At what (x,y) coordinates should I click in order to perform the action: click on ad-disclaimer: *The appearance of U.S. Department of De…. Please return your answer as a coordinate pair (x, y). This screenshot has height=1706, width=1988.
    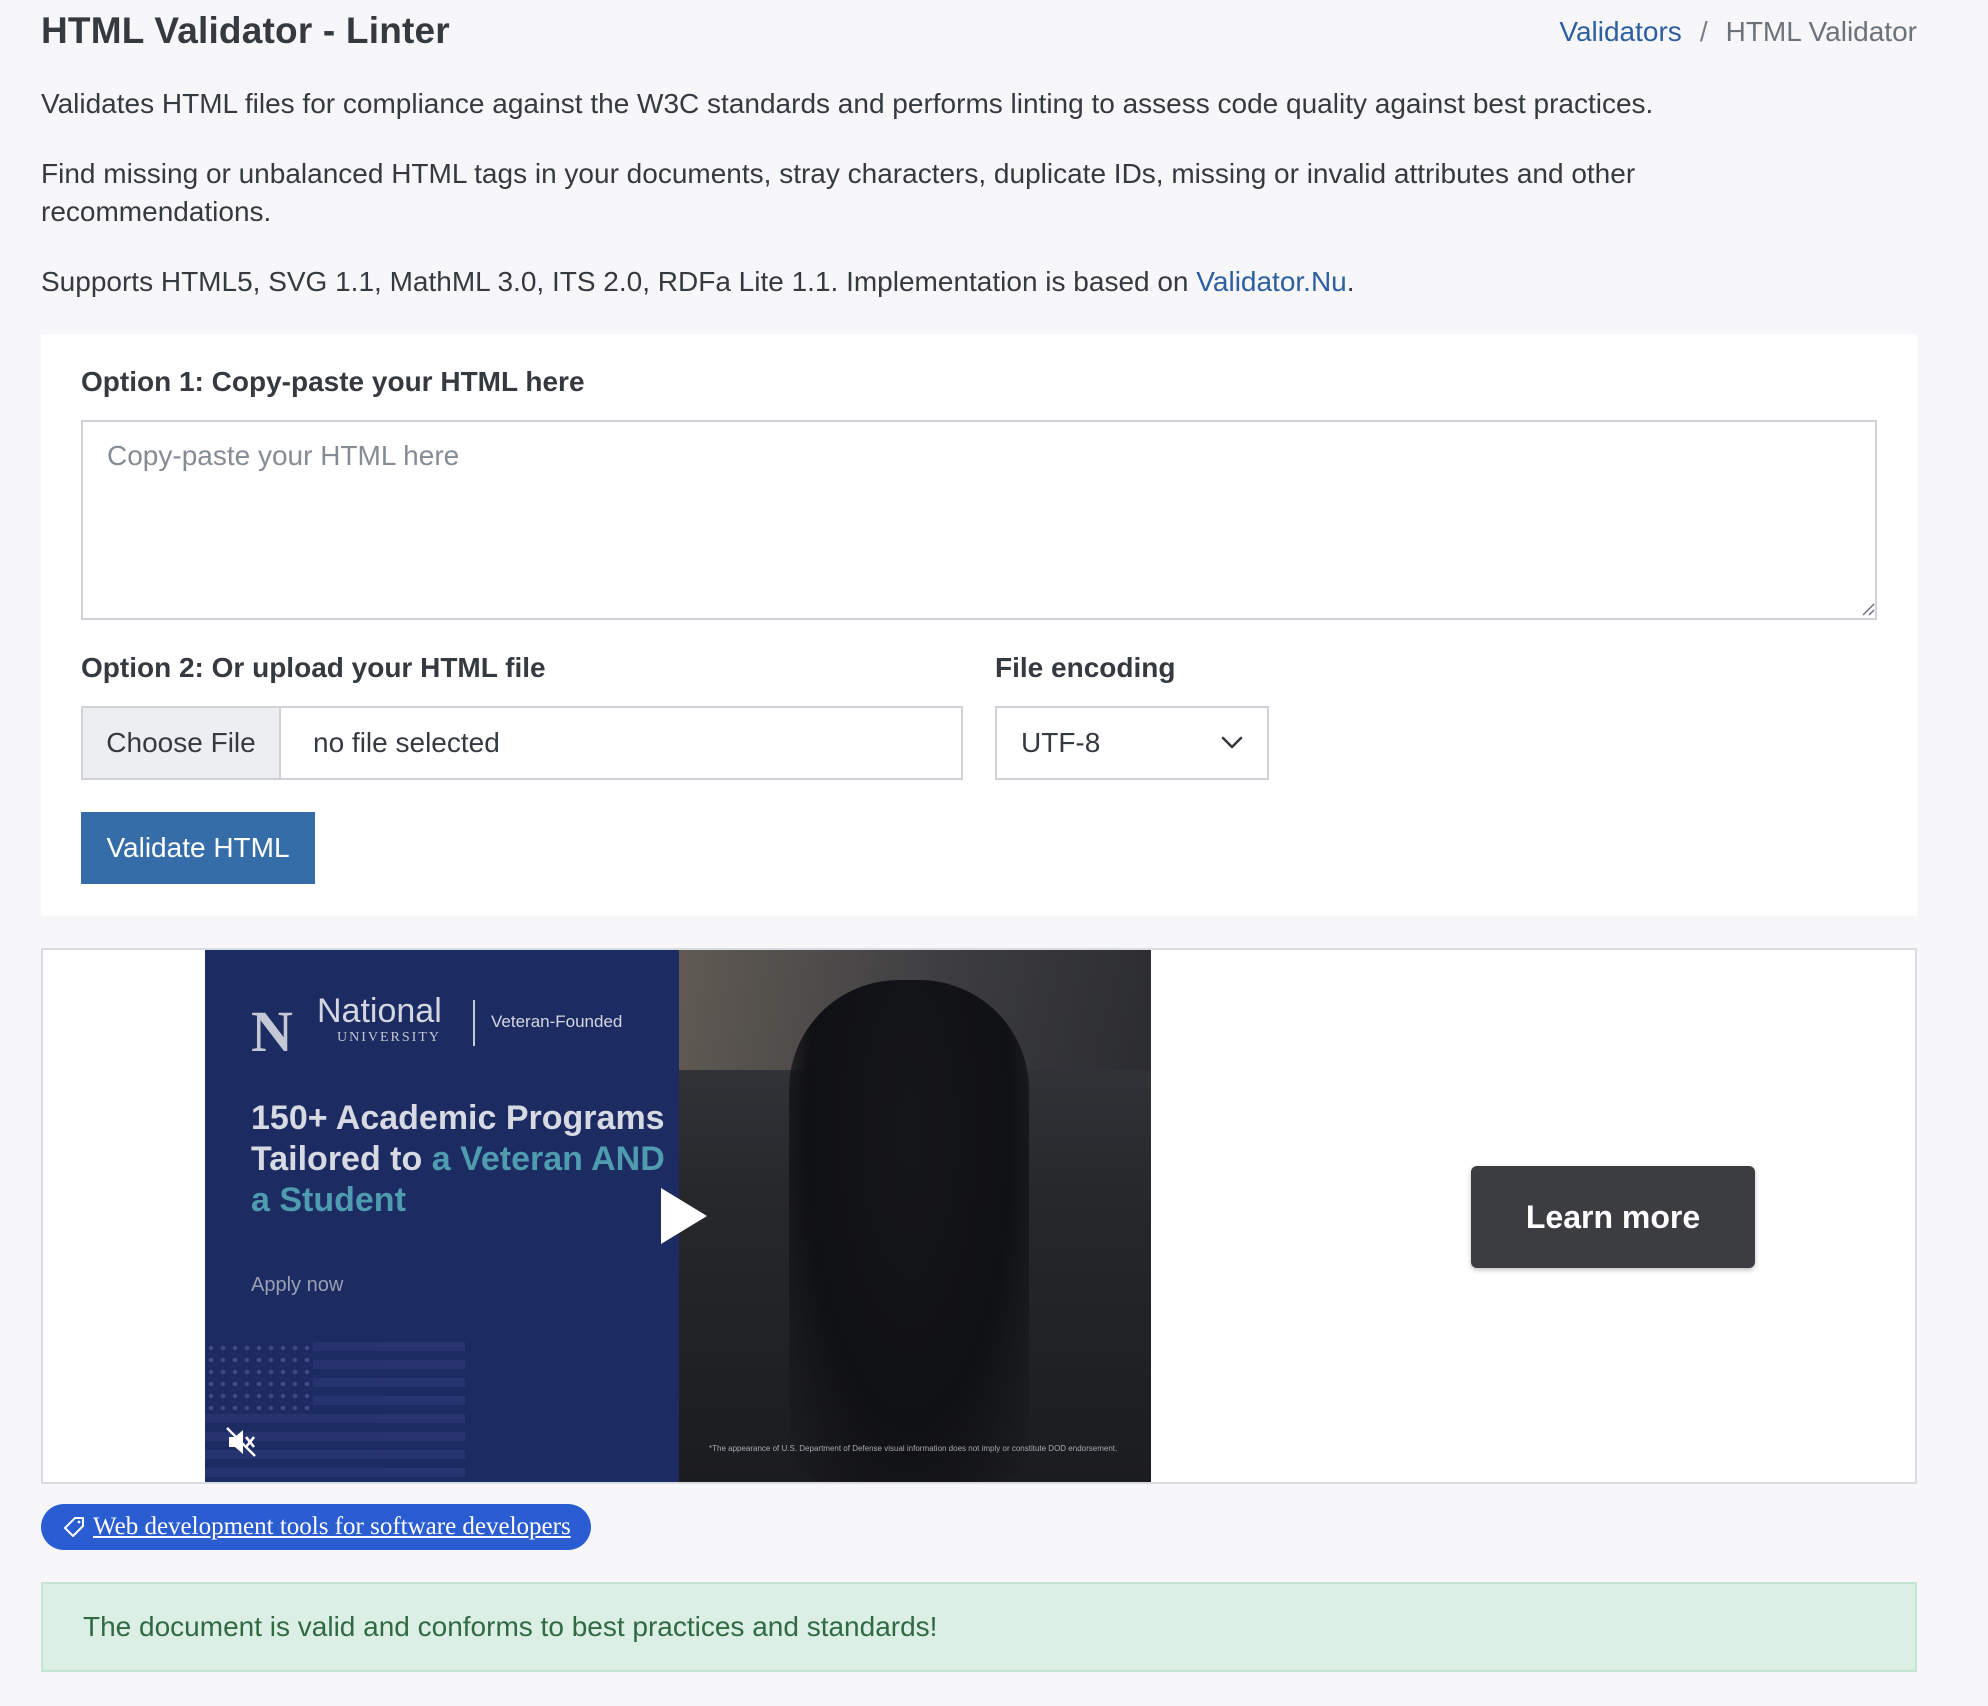
    Looking at the image, I should click on (913, 1448).